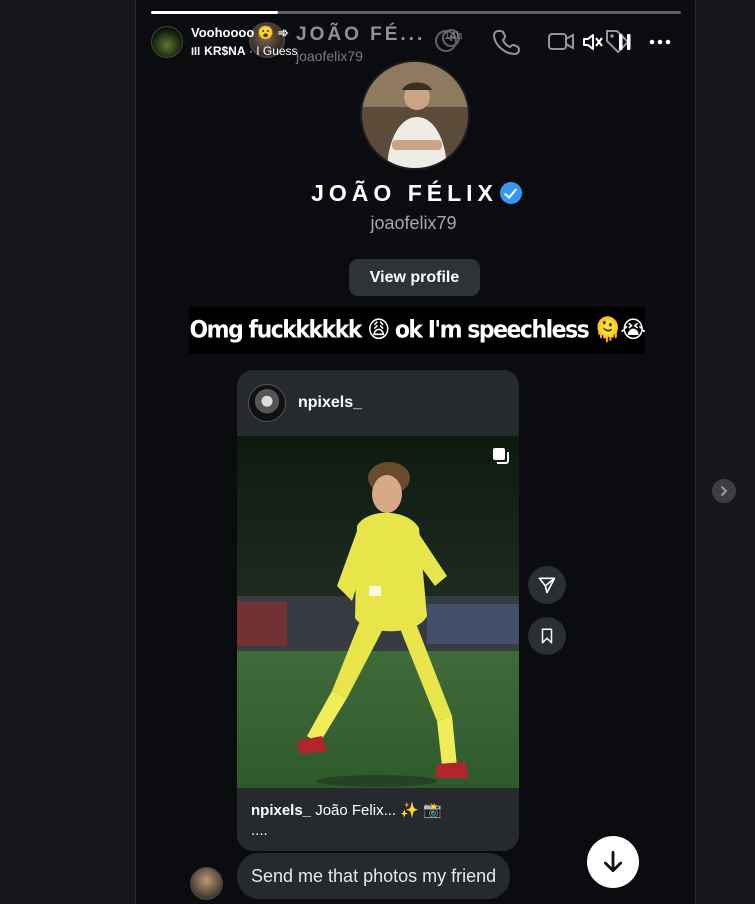 Image resolution: width=755 pixels, height=904 pixels. What do you see at coordinates (277, 51) in the screenshot?
I see `song-track: I Guess` at bounding box center [277, 51].